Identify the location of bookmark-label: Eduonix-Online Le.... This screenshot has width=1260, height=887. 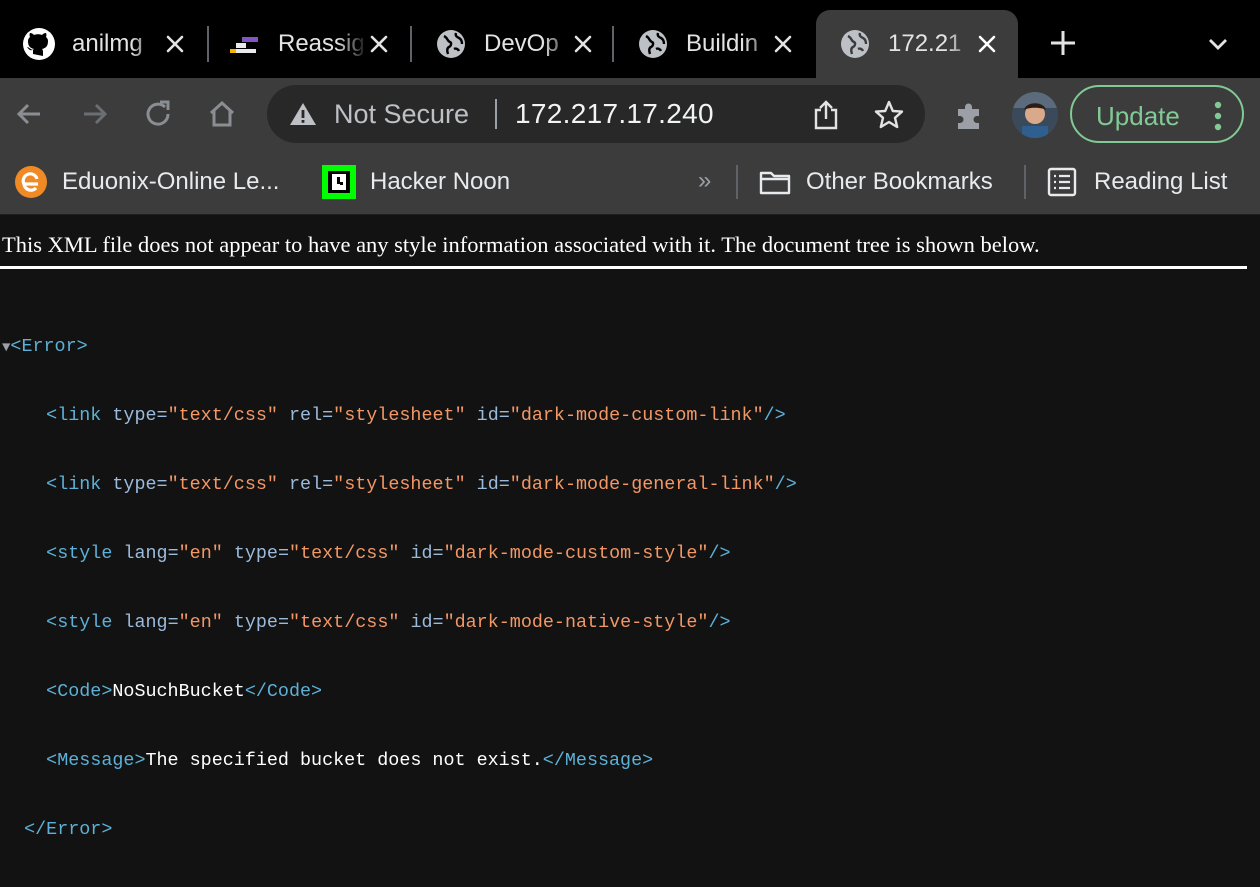
(171, 181).